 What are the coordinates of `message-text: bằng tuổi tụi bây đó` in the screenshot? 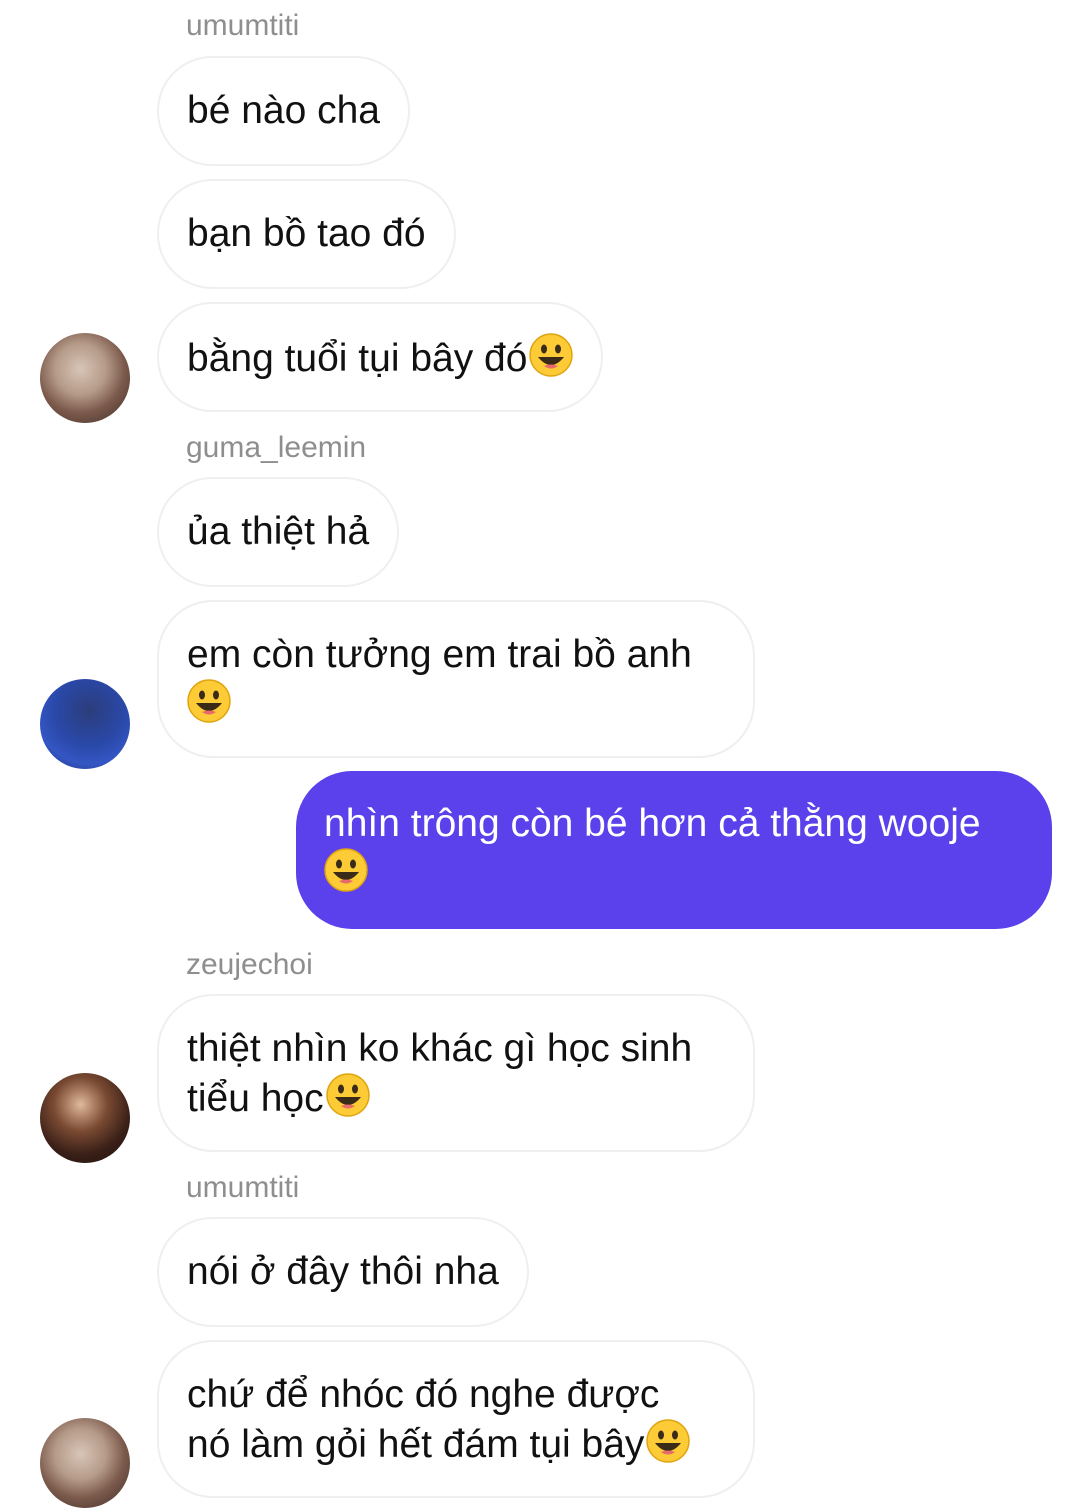 It's located at (357, 358).